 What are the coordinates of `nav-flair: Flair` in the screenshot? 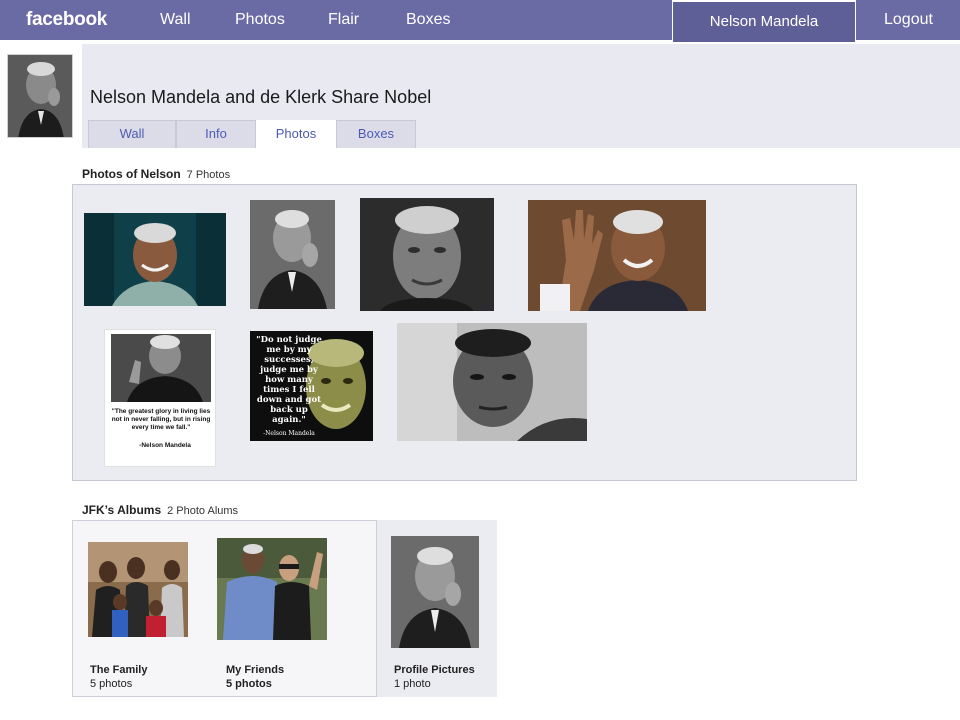 It's located at (343, 20).